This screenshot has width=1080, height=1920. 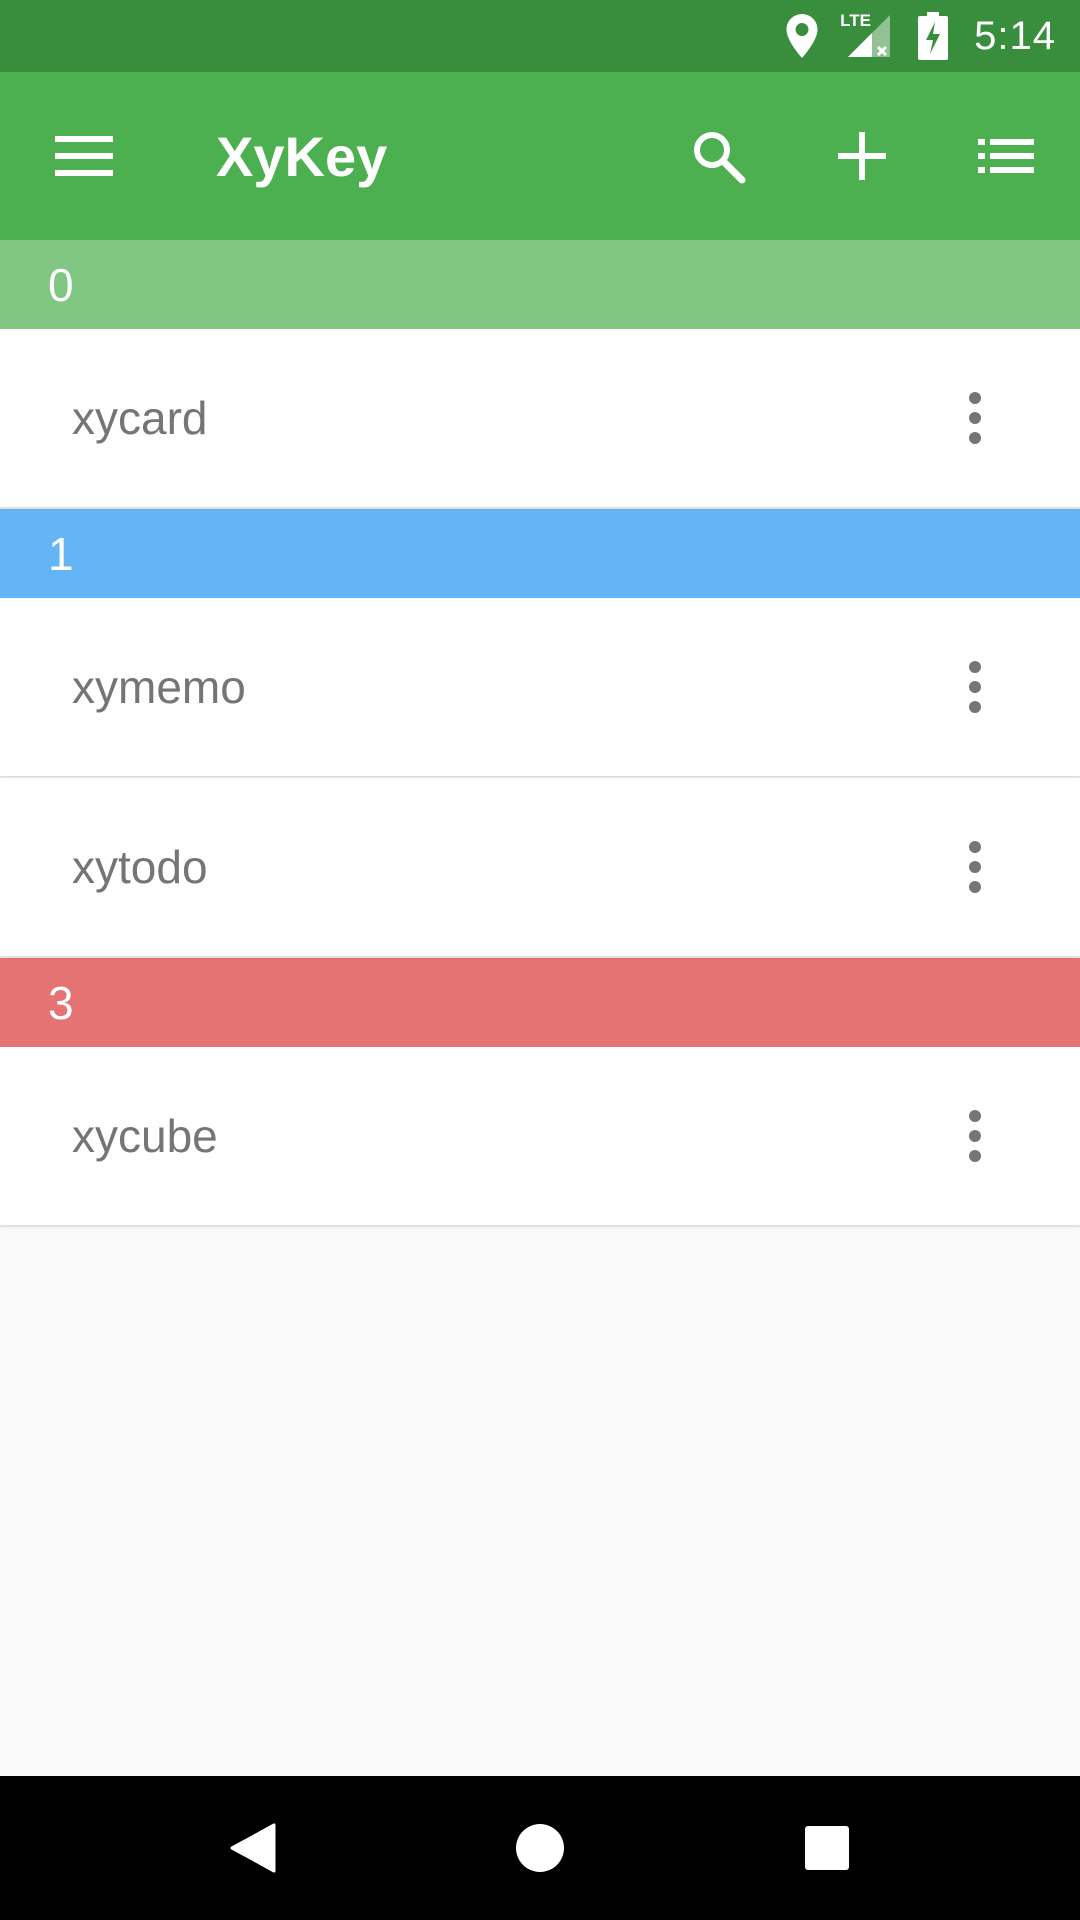 What do you see at coordinates (61, 553) in the screenshot?
I see `section-header-label: 1` at bounding box center [61, 553].